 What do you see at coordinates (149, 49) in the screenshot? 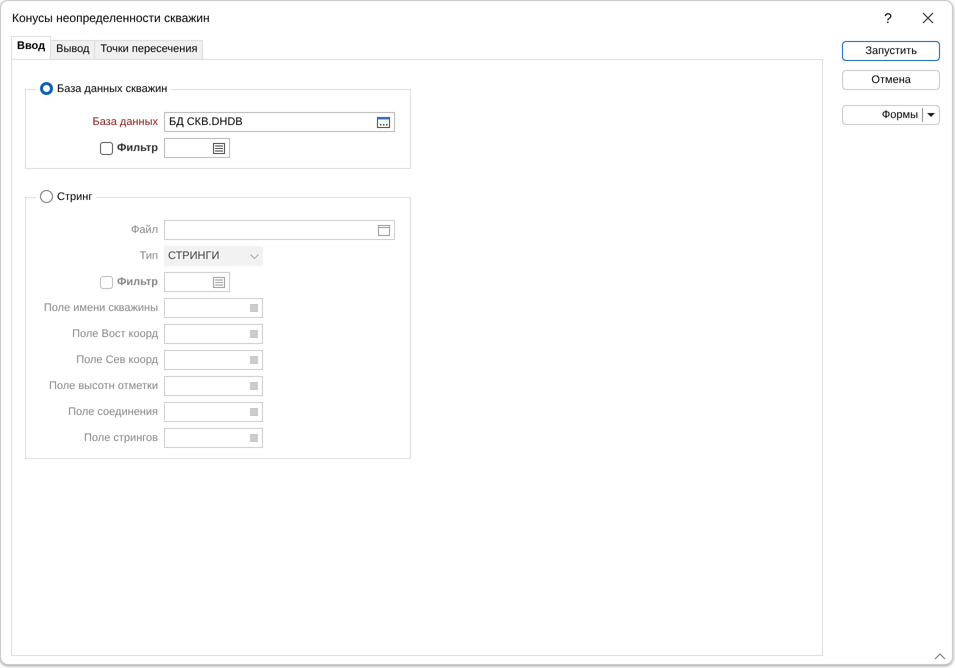
I see `tab: Точки пересечения` at bounding box center [149, 49].